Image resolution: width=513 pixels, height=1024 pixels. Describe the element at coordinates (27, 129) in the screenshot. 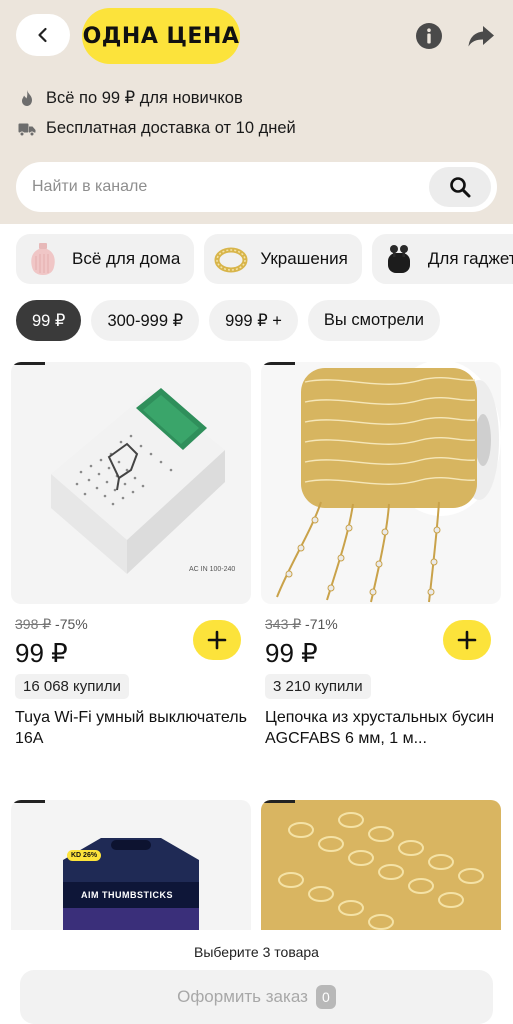

I see `truck-icon` at that location.